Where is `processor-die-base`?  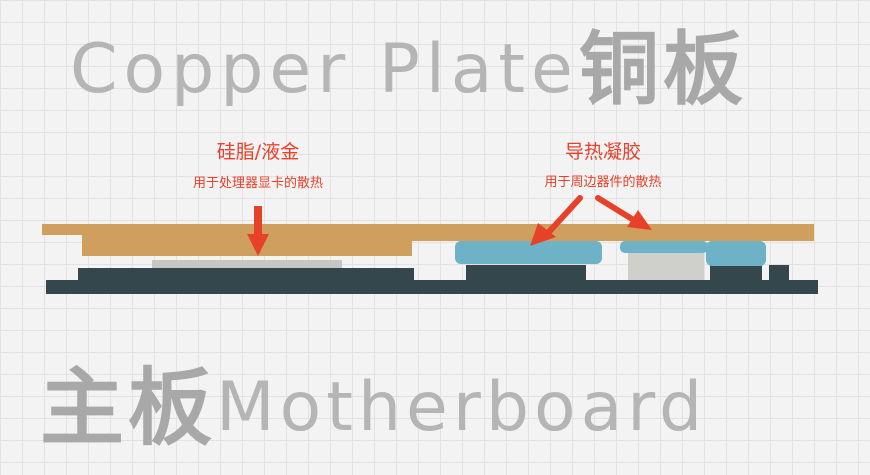
processor-die-base is located at coordinates (246, 274).